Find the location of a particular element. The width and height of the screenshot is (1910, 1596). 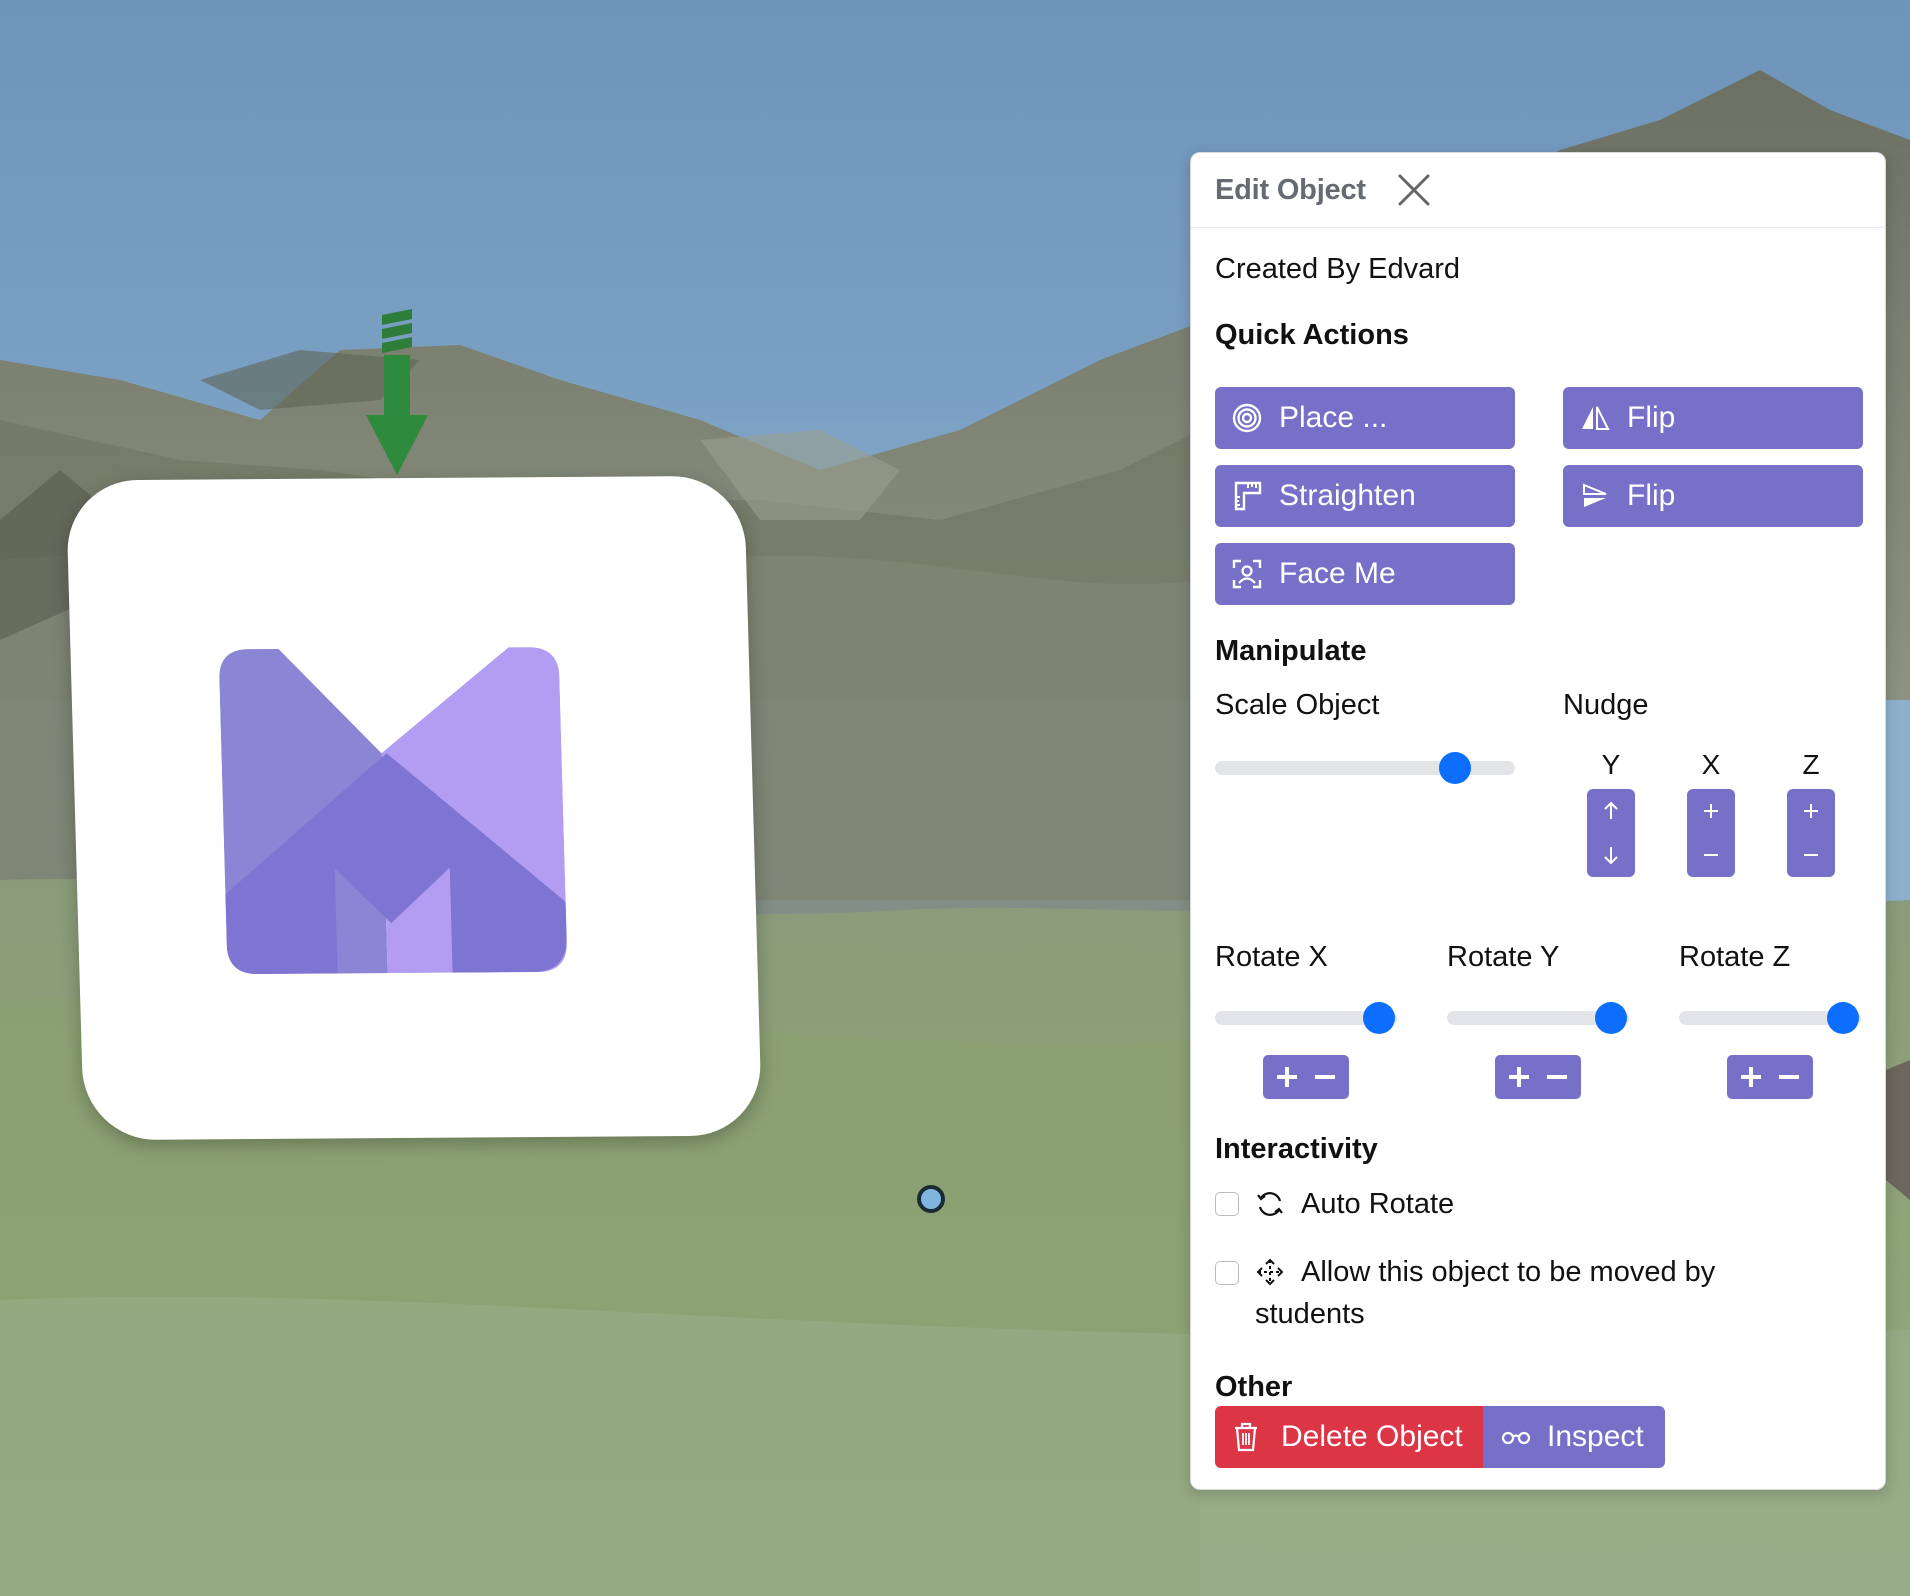

delete-object-button: Delete Object is located at coordinates (1349, 1437).